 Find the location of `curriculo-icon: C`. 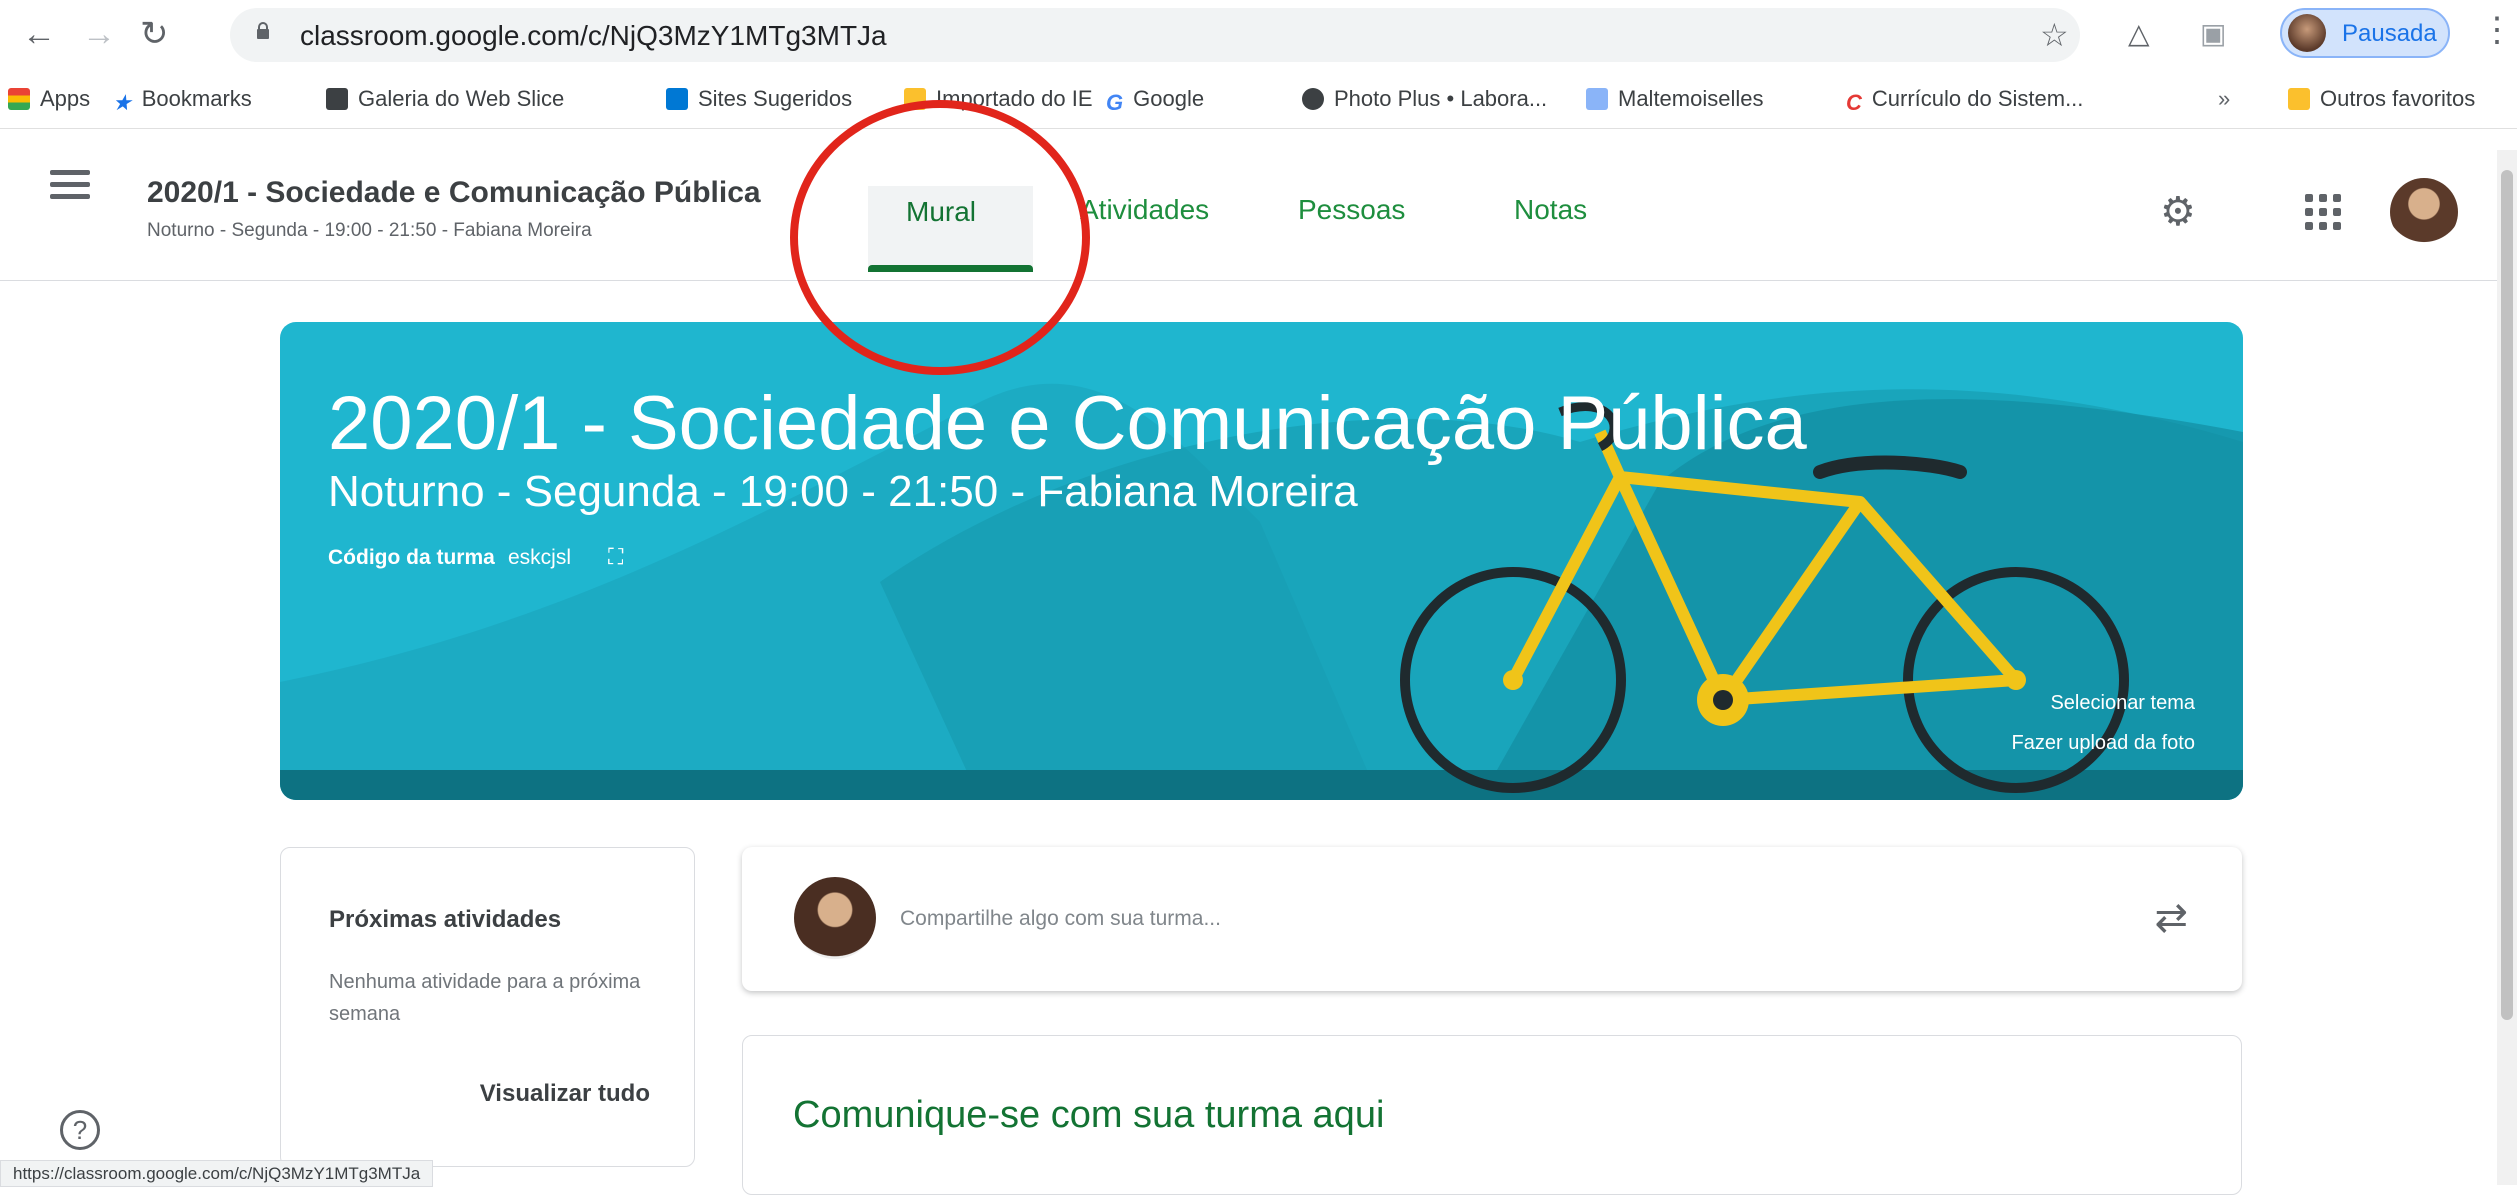

curriculo-icon: C is located at coordinates (1854, 102).